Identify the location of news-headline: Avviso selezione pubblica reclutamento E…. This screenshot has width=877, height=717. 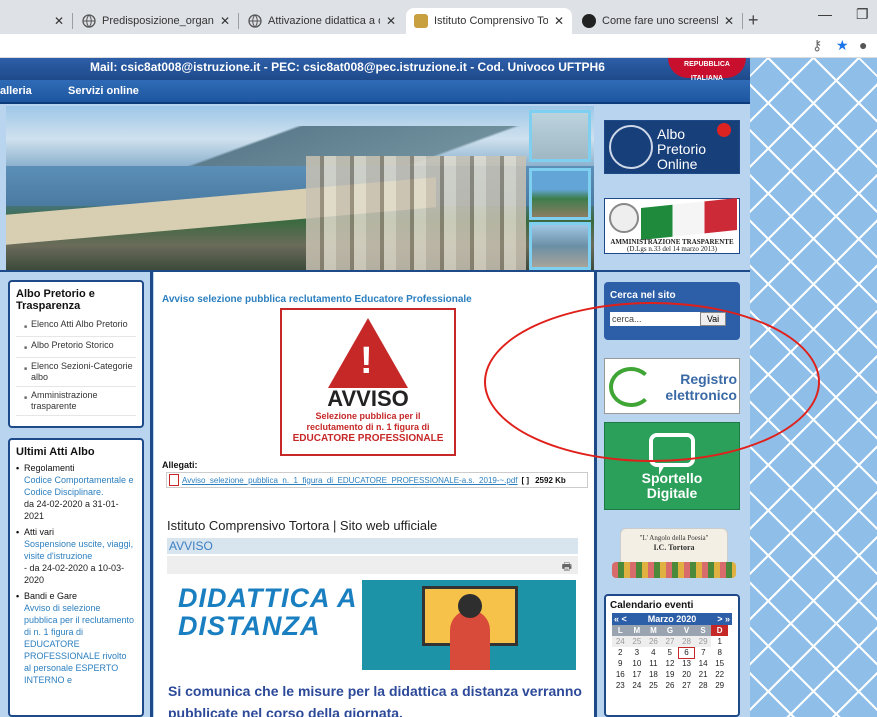
(317, 299).